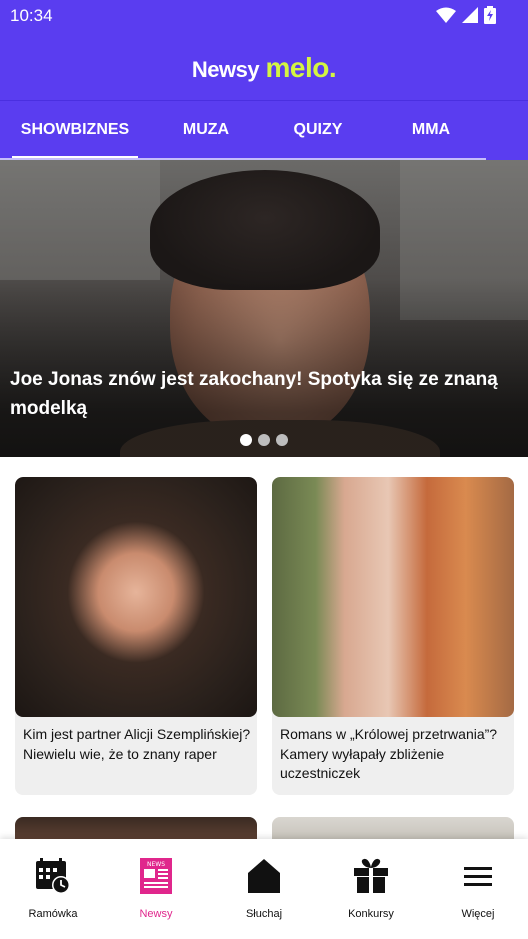 This screenshot has height=939, width=528. What do you see at coordinates (301, 67) in the screenshot?
I see `logo-melo: melo.` at bounding box center [301, 67].